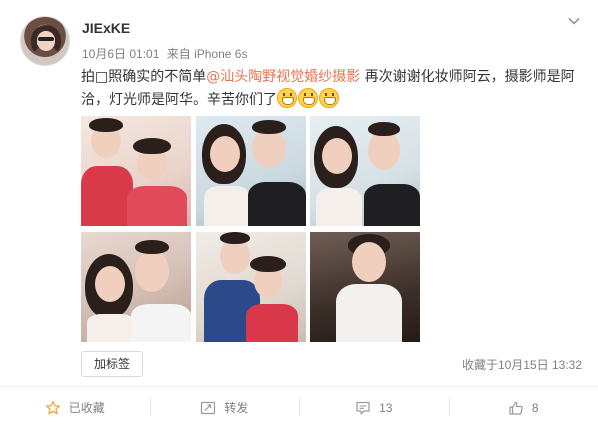  What do you see at coordinates (112, 364) in the screenshot?
I see `add-tag-button: 加标签` at bounding box center [112, 364].